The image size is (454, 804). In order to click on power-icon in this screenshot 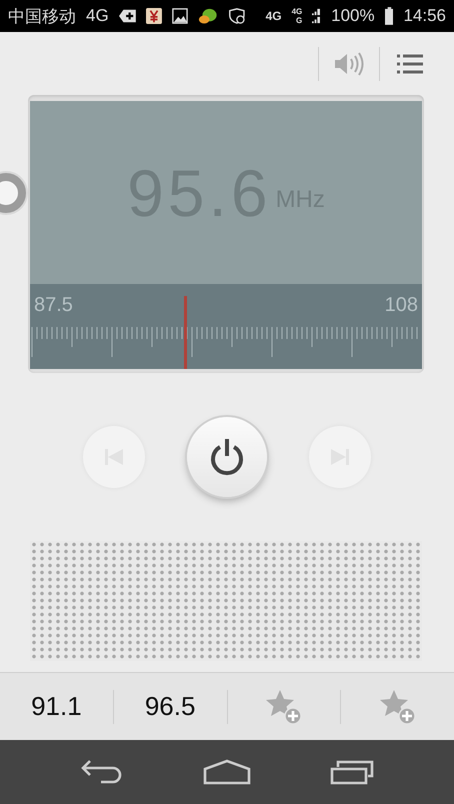, I will do `click(227, 457)`.